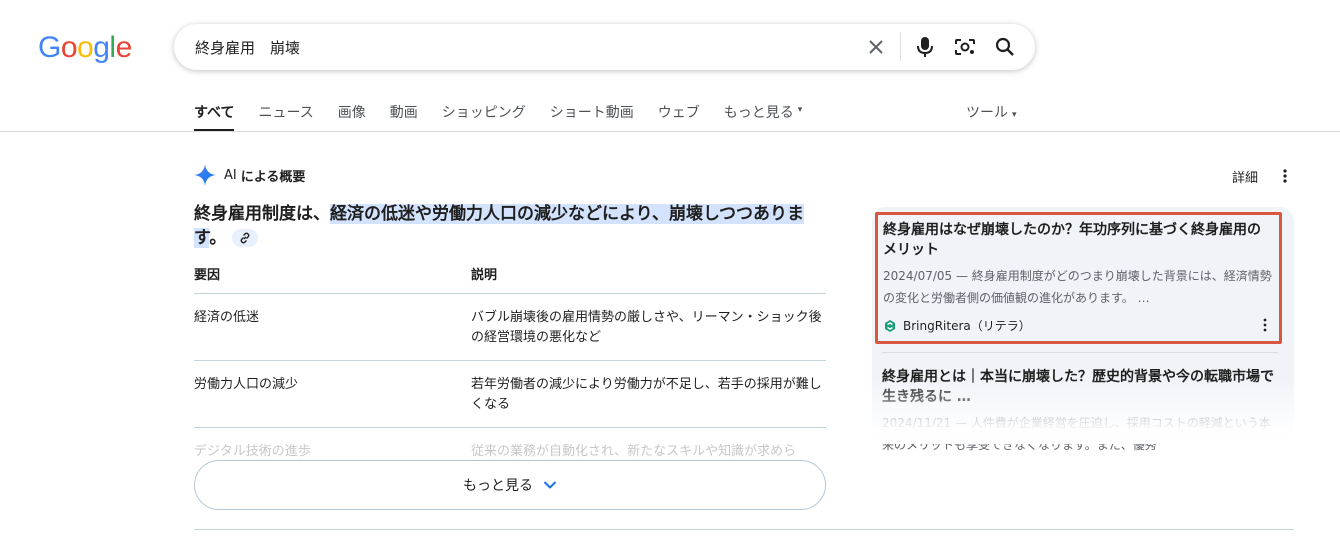 The height and width of the screenshot is (557, 1340). I want to click on tab-images: 画像, so click(352, 112).